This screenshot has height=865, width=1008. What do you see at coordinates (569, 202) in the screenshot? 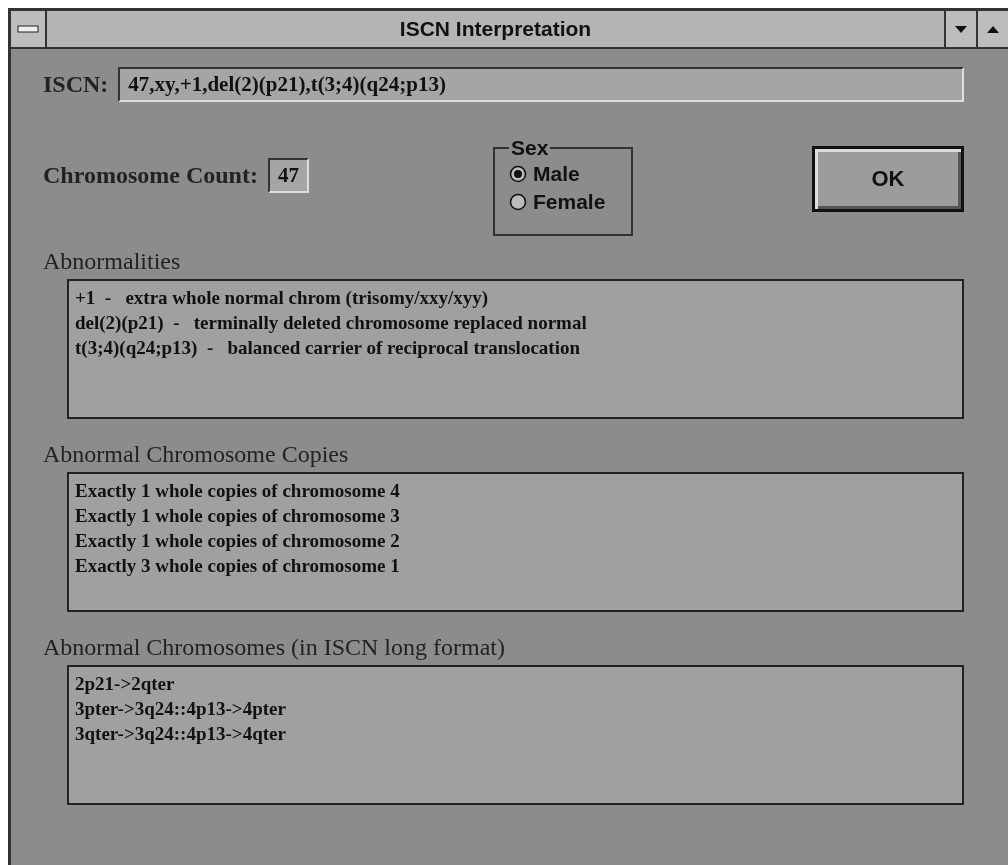
I see `radio-label: Female` at bounding box center [569, 202].